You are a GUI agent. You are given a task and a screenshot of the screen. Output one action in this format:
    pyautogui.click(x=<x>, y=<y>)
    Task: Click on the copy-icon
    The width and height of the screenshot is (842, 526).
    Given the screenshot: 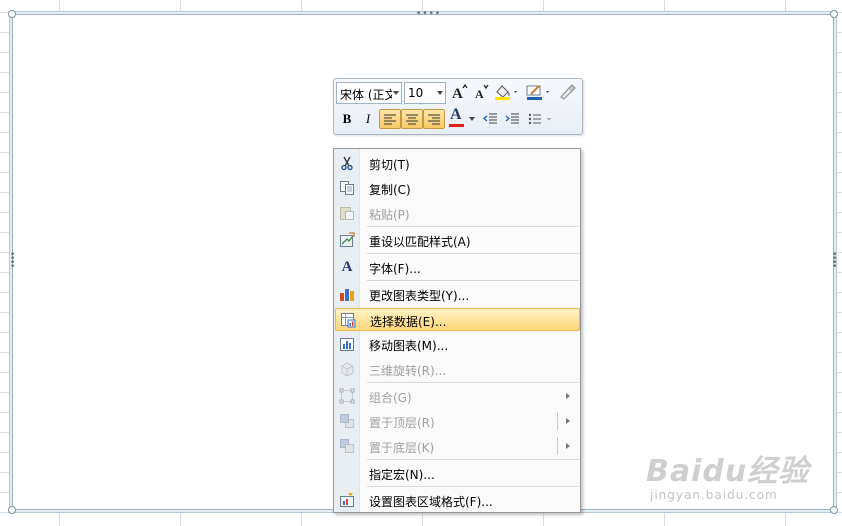 What is the action you would take?
    pyautogui.click(x=347, y=188)
    